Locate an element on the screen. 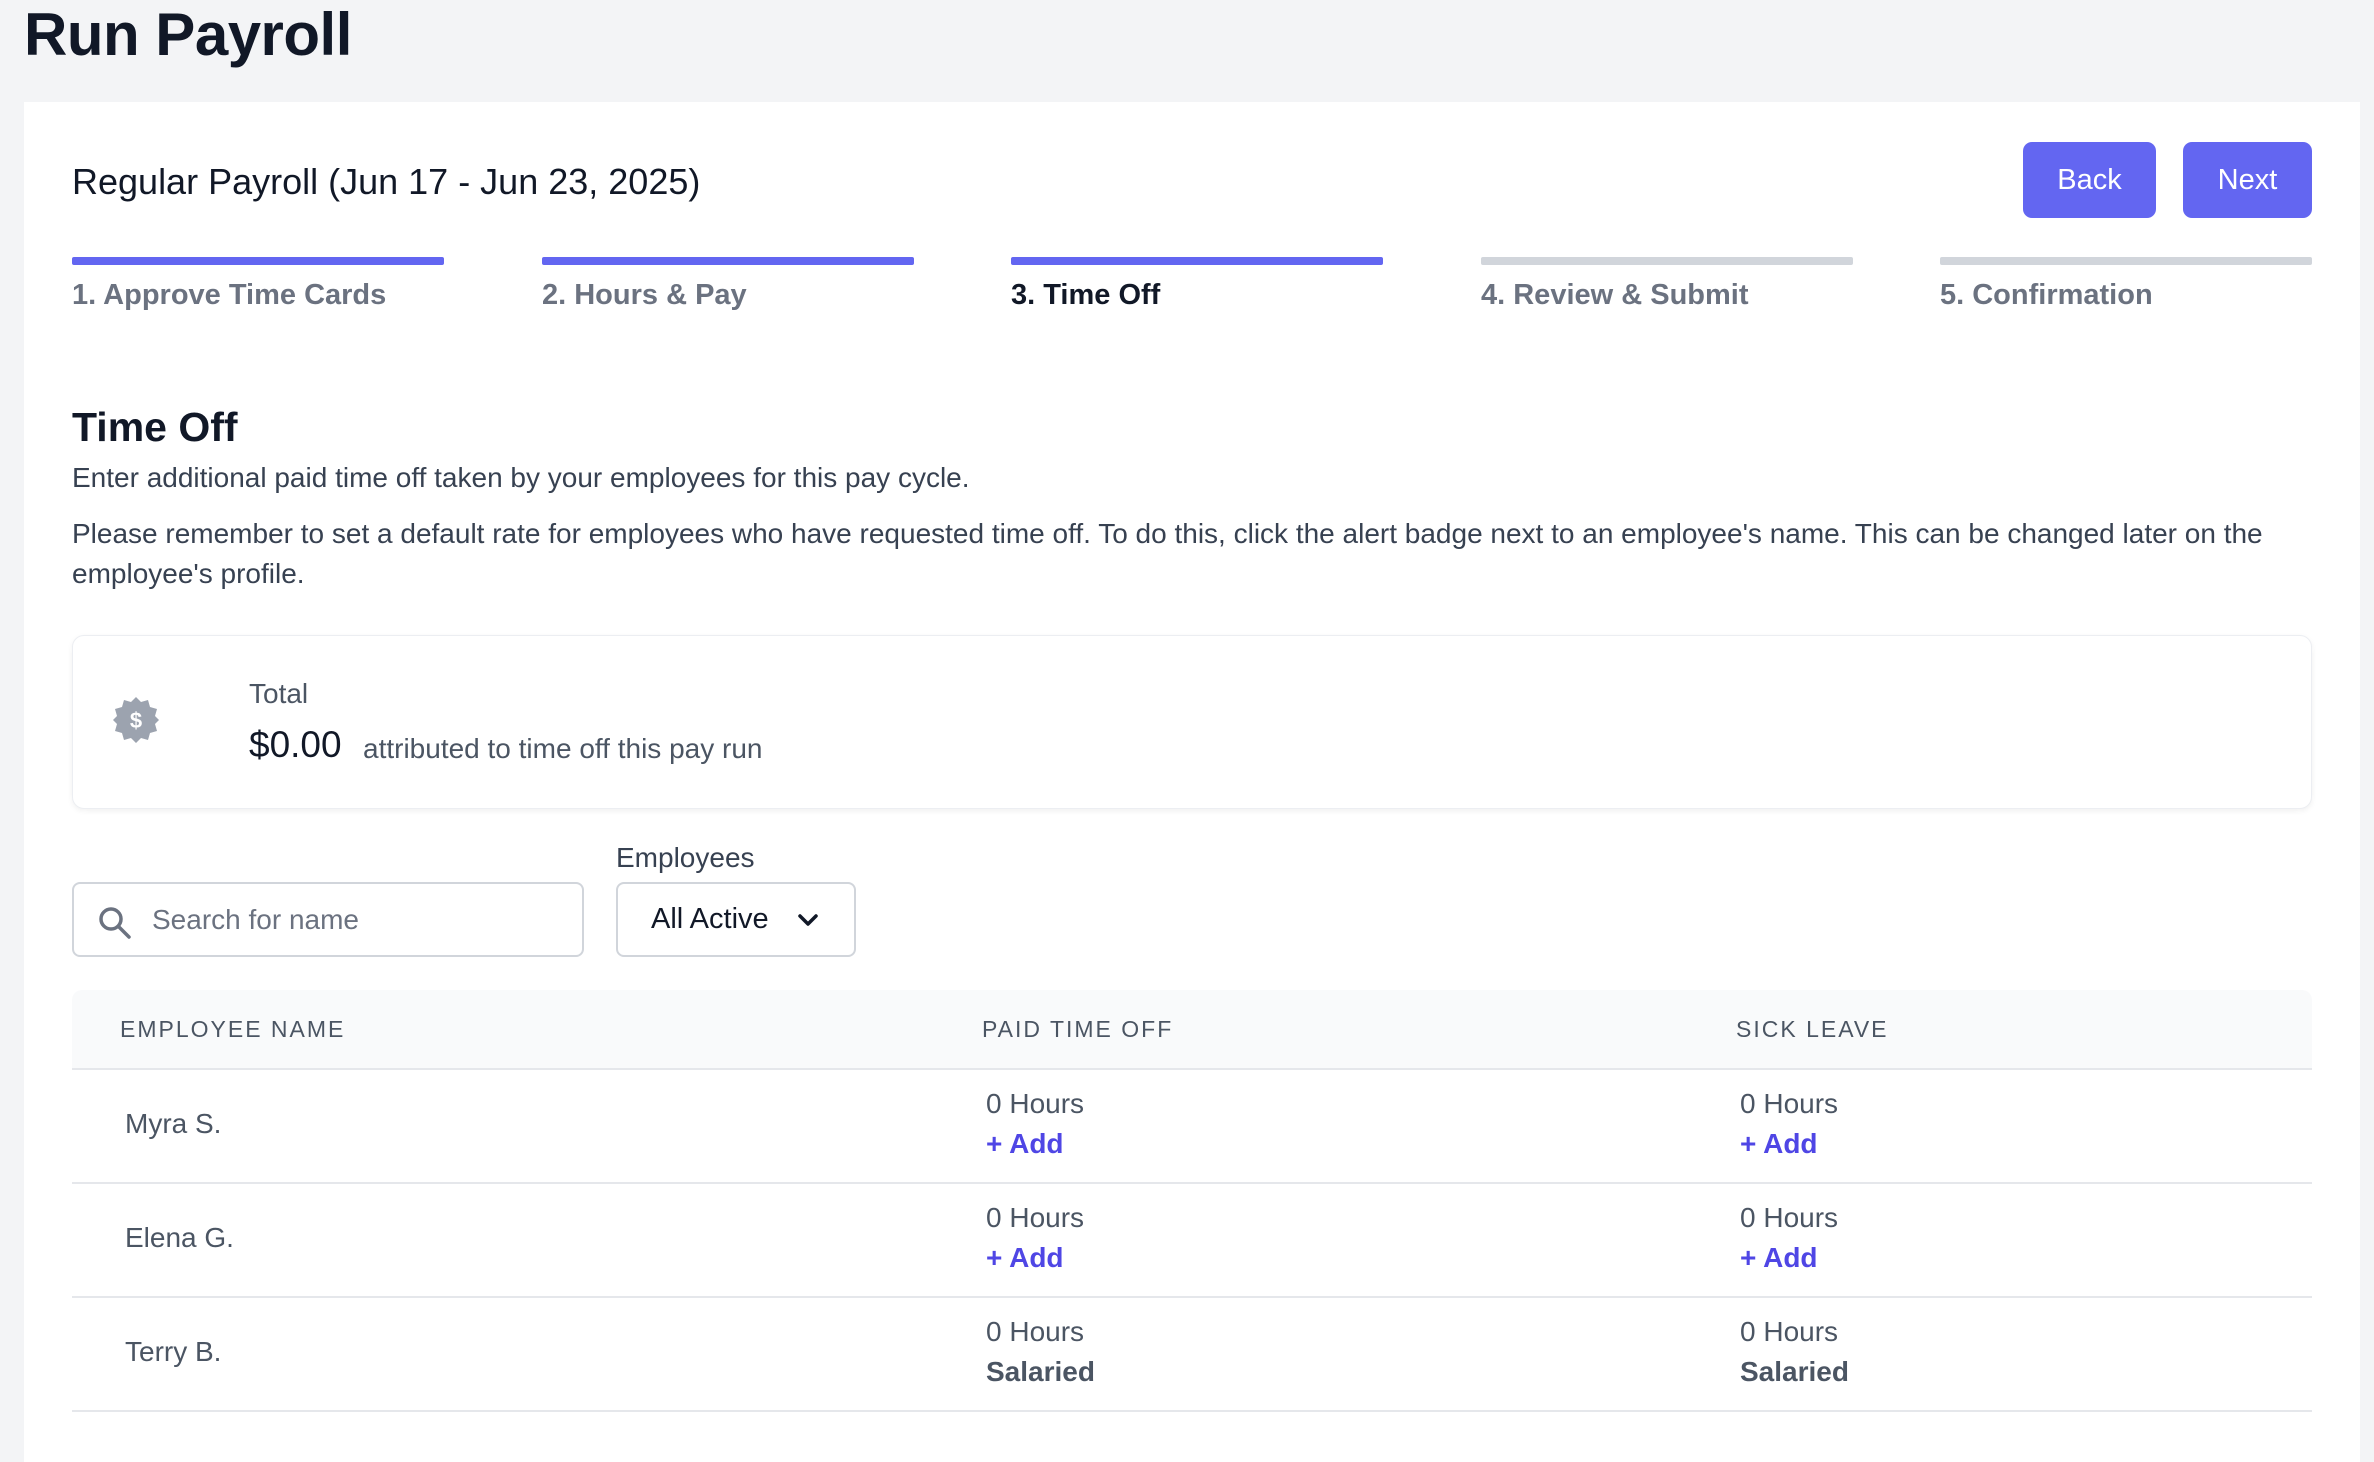 This screenshot has width=2374, height=1462. next-button: Next is located at coordinates (2247, 180).